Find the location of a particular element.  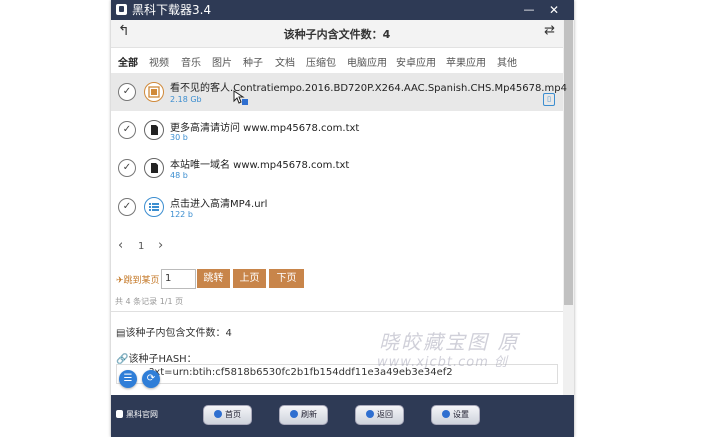

logo-icon is located at coordinates (119, 414).